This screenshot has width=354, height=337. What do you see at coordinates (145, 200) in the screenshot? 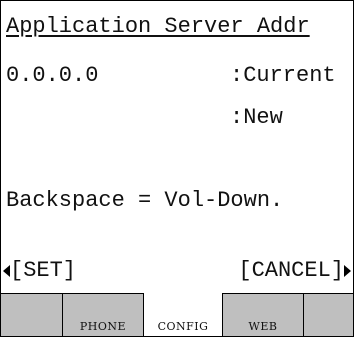
I see `backspace-hint: Backspace = Vol-Down.` at bounding box center [145, 200].